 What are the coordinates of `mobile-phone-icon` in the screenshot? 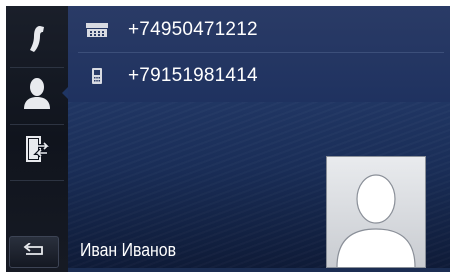 It's located at (97, 76).